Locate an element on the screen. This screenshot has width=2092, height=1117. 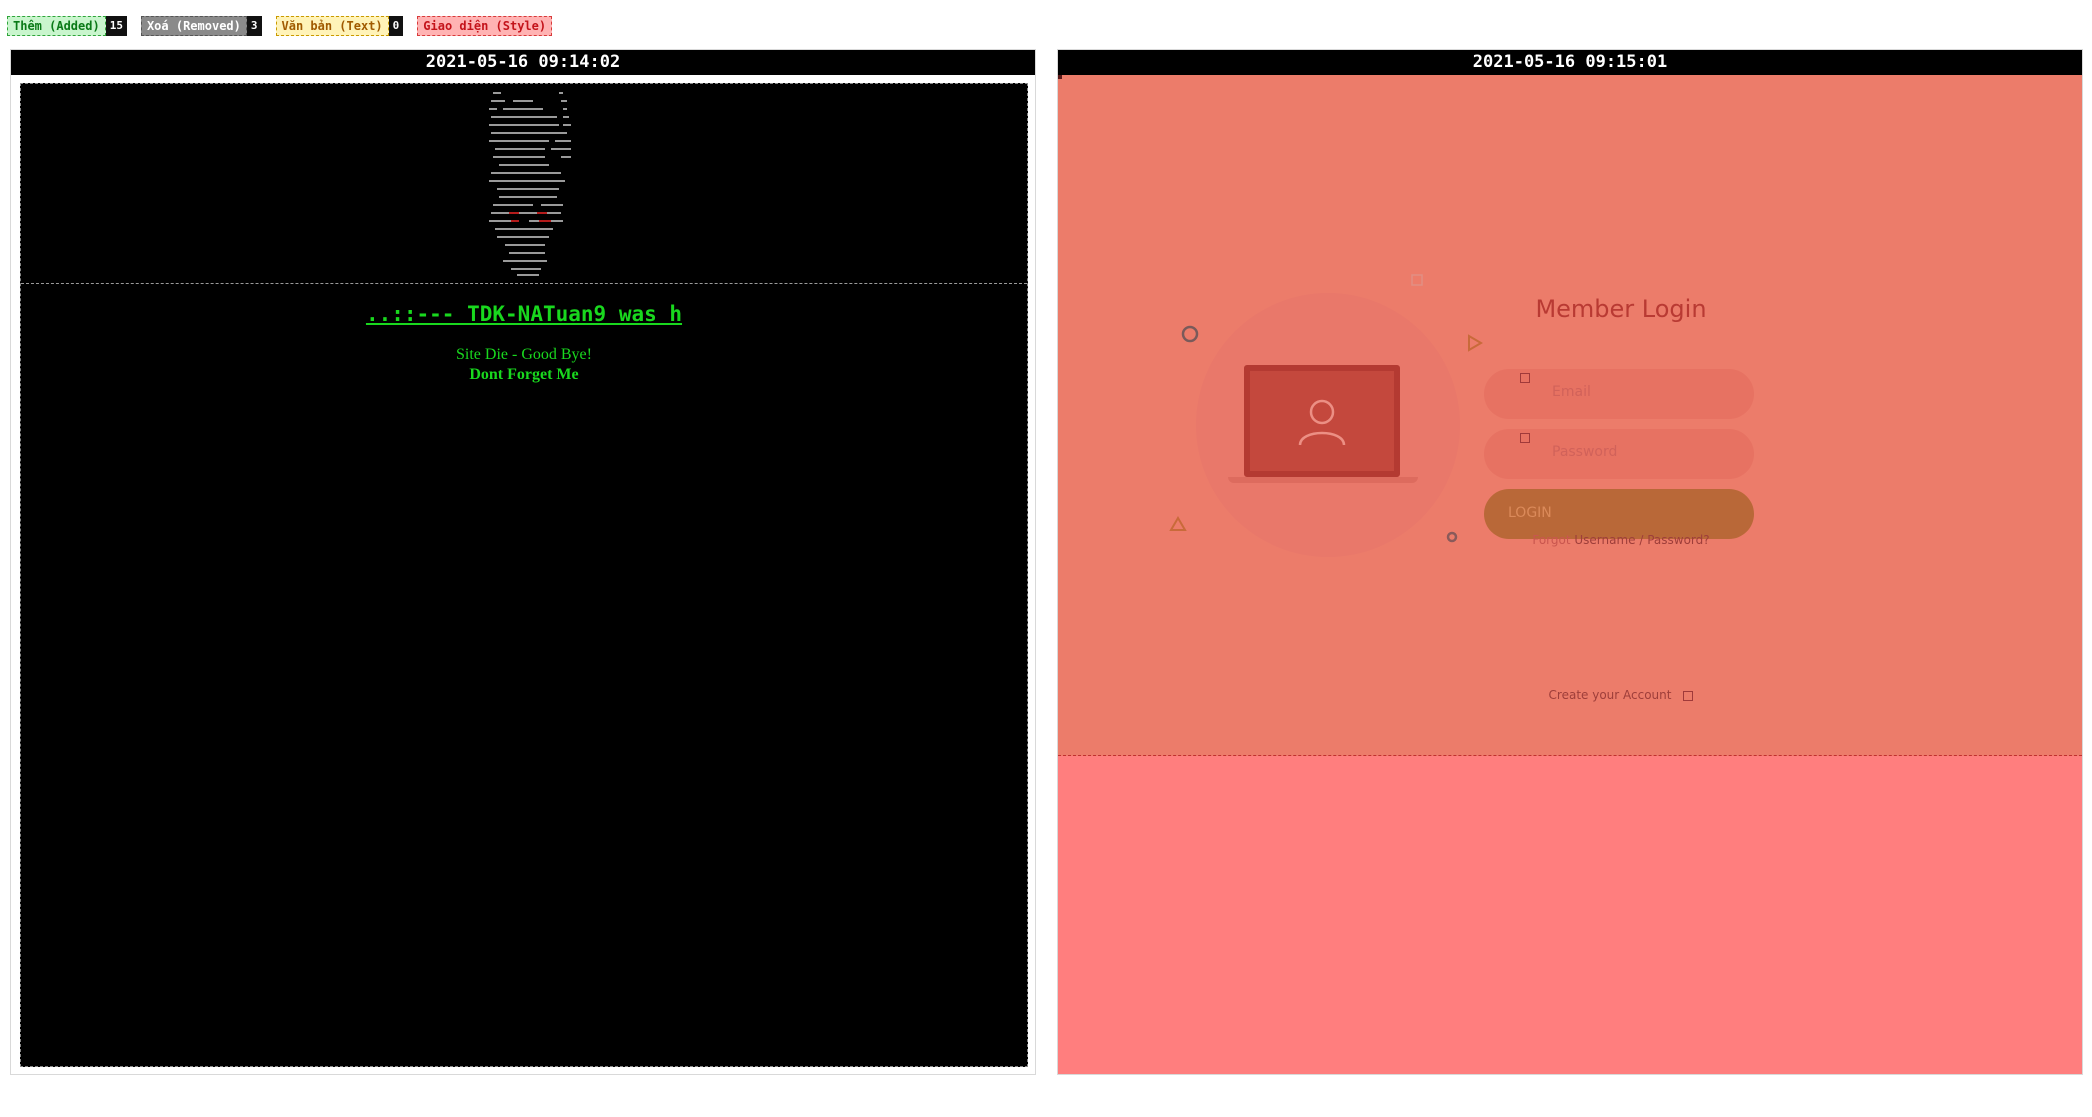
forgot-username-password-link: Username / Password? is located at coordinates (1641, 540).